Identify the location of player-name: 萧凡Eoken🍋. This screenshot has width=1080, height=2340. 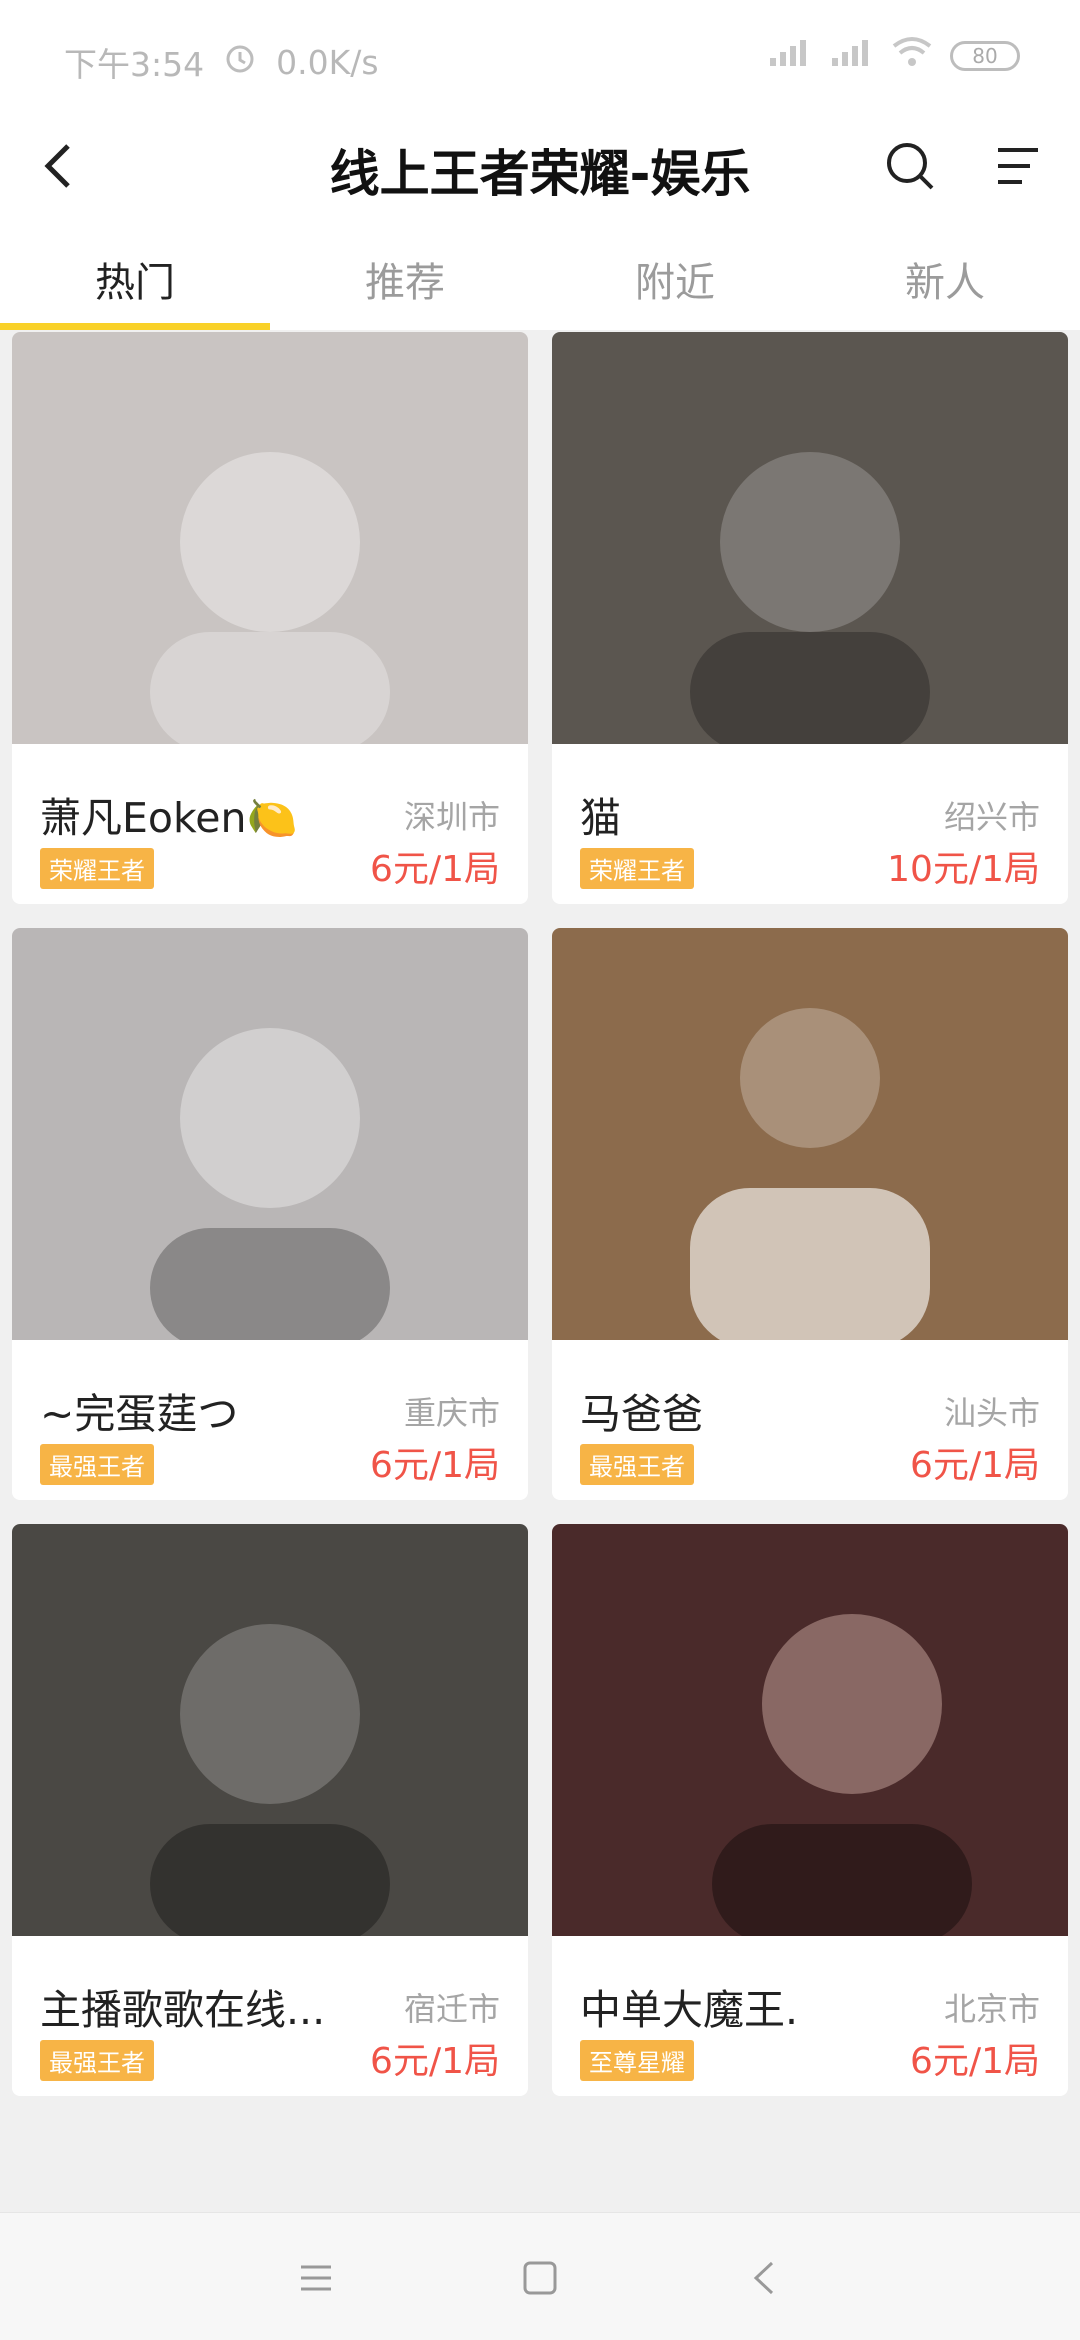
(169, 818).